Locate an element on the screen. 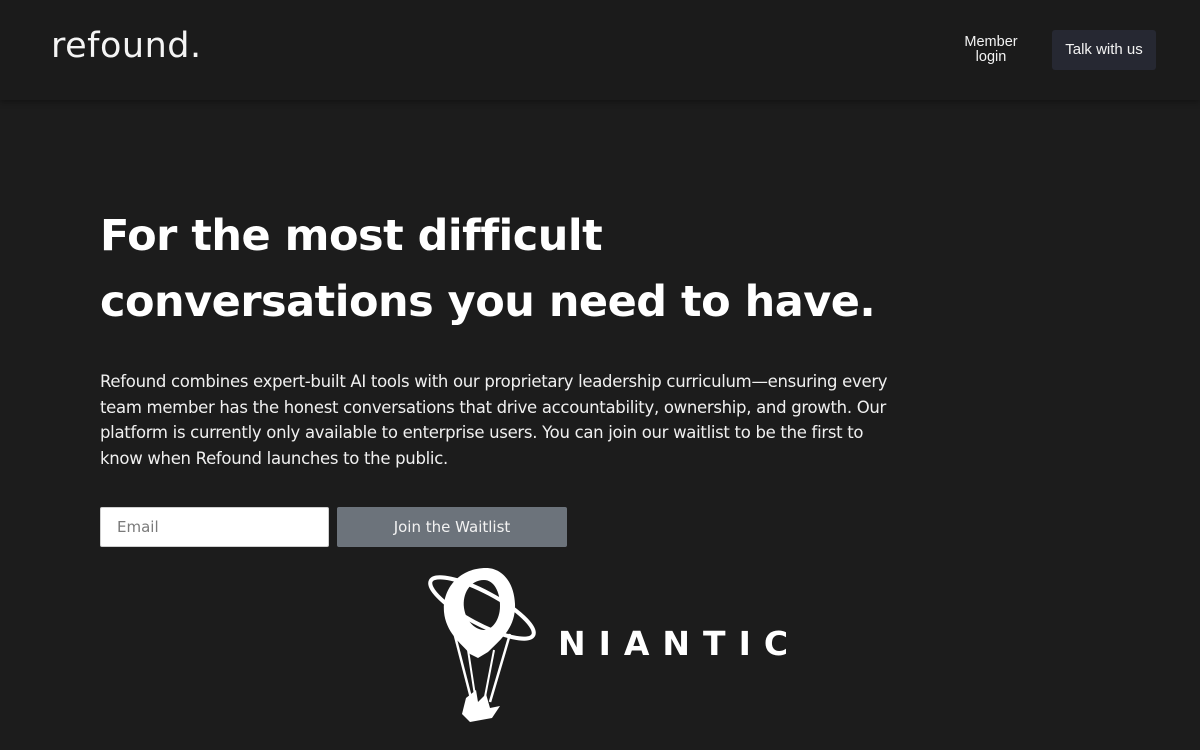  niantic-logo: NIANTIC is located at coordinates (605, 646).